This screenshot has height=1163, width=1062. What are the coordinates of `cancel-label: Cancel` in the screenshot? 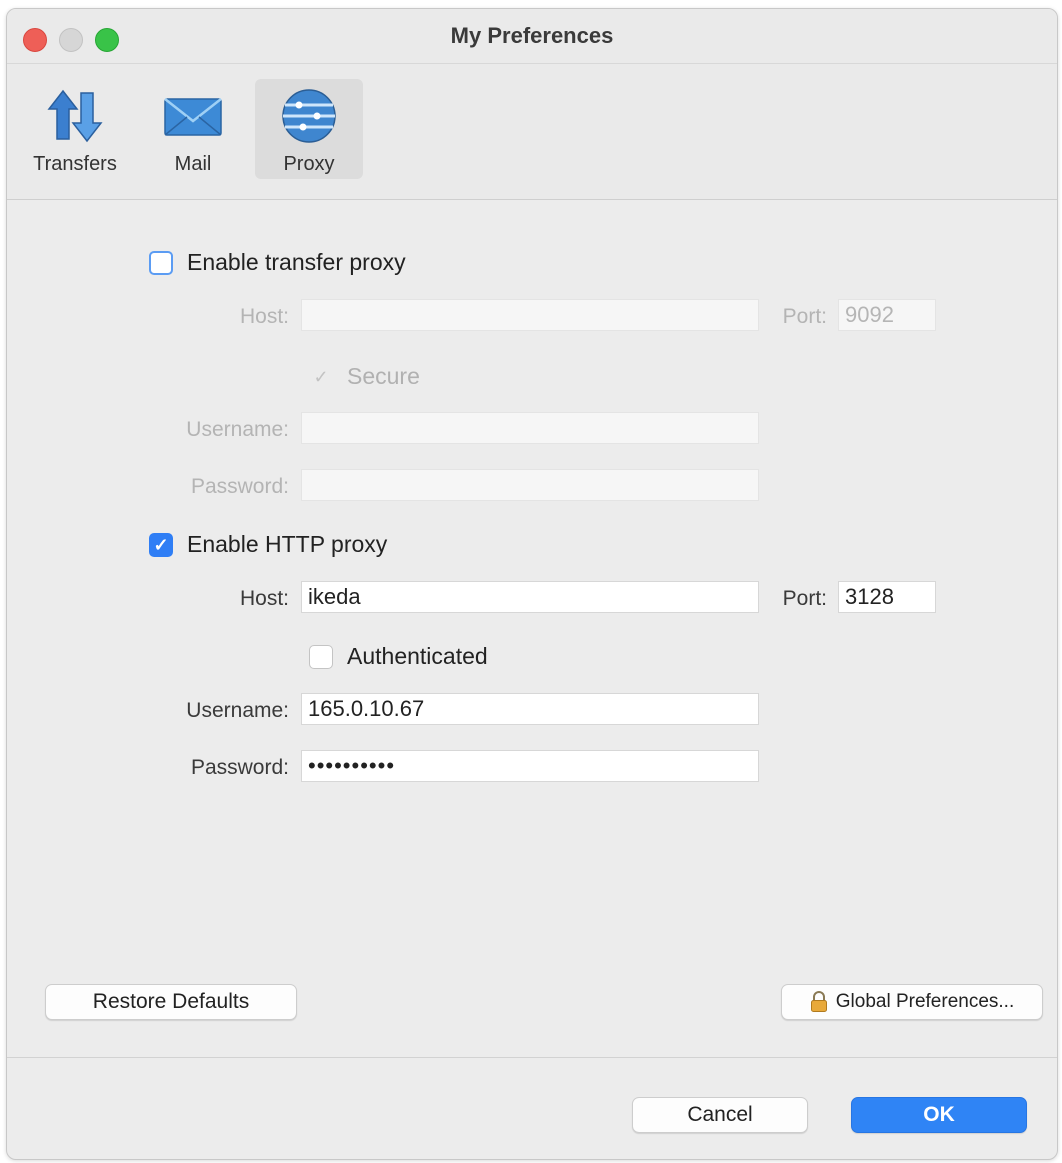 It's located at (720, 1114).